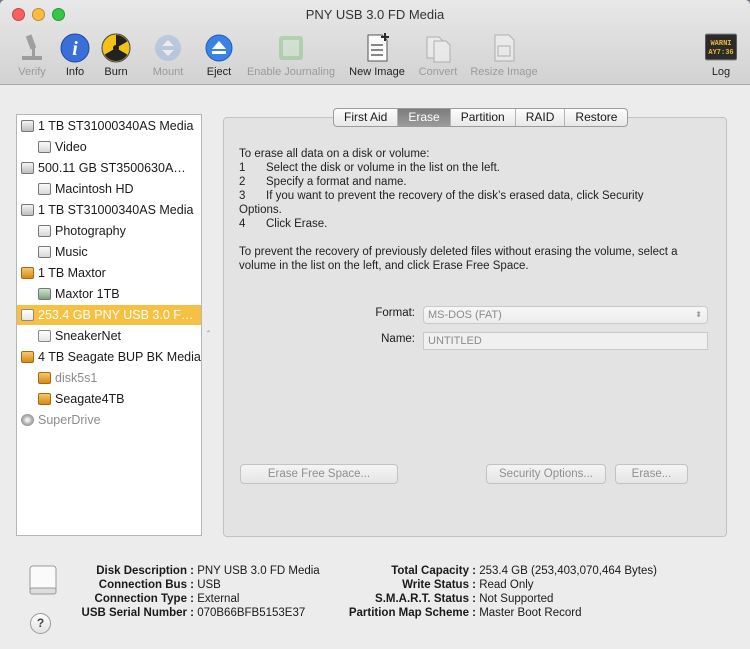 The height and width of the screenshot is (649, 750). Describe the element at coordinates (109, 399) in the screenshot. I see `sidebar-item-volume: Seagate4TB` at that location.